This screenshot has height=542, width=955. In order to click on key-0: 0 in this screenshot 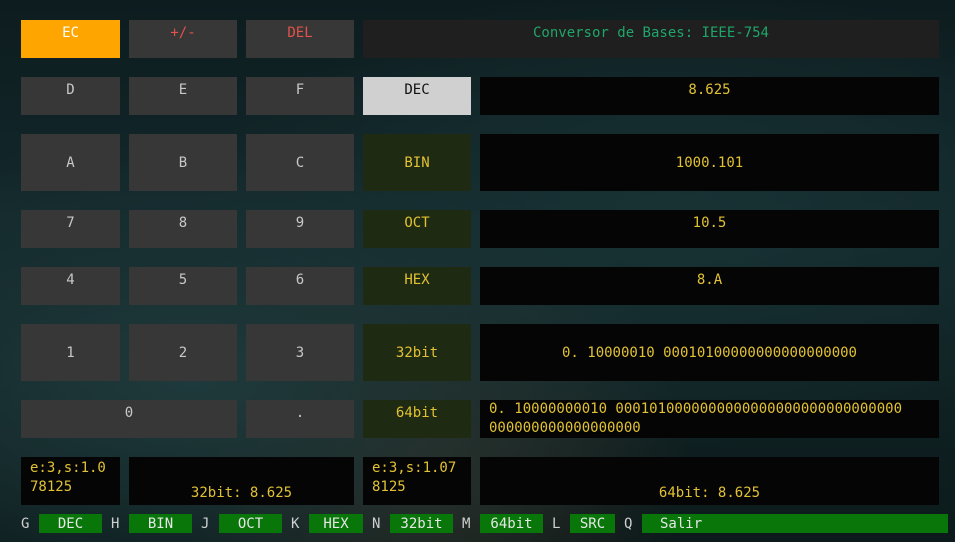, I will do `click(129, 419)`.